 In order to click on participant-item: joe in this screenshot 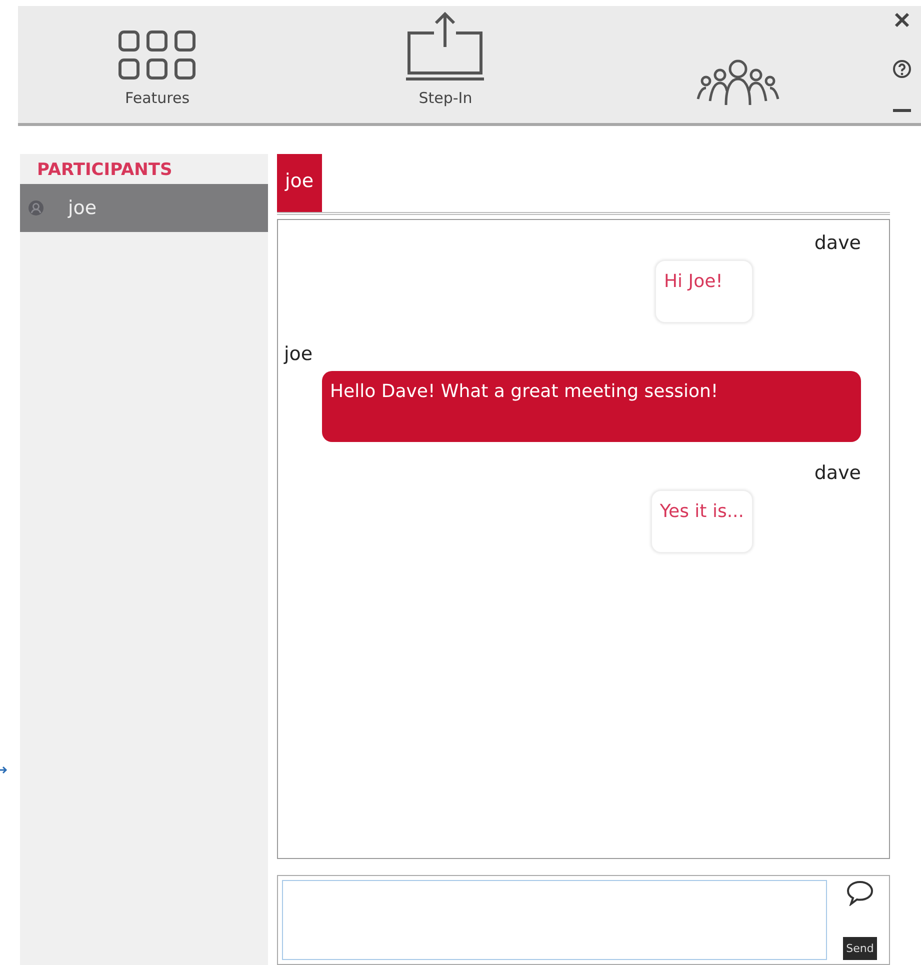, I will do `click(144, 208)`.